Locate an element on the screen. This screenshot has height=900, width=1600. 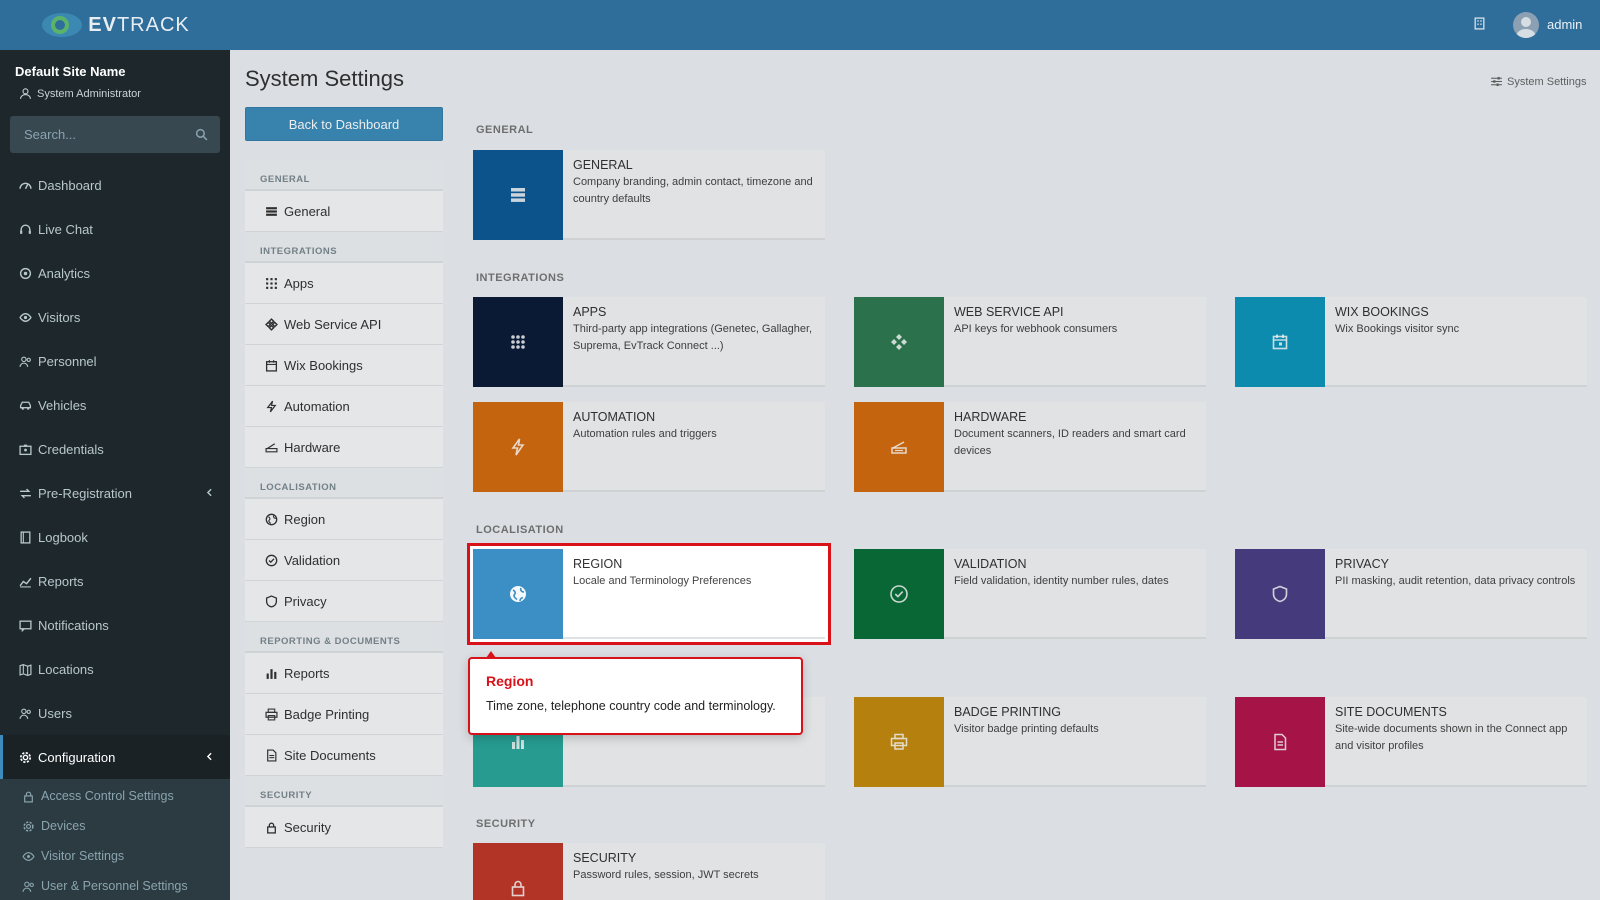
sidebar-item-notifications: Notifications is located at coordinates (115, 625).